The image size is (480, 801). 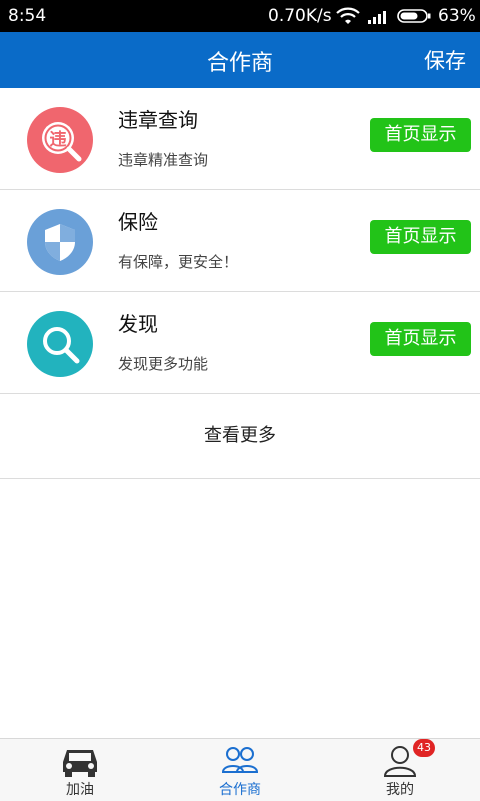 I want to click on partners-icon, so click(x=240, y=760).